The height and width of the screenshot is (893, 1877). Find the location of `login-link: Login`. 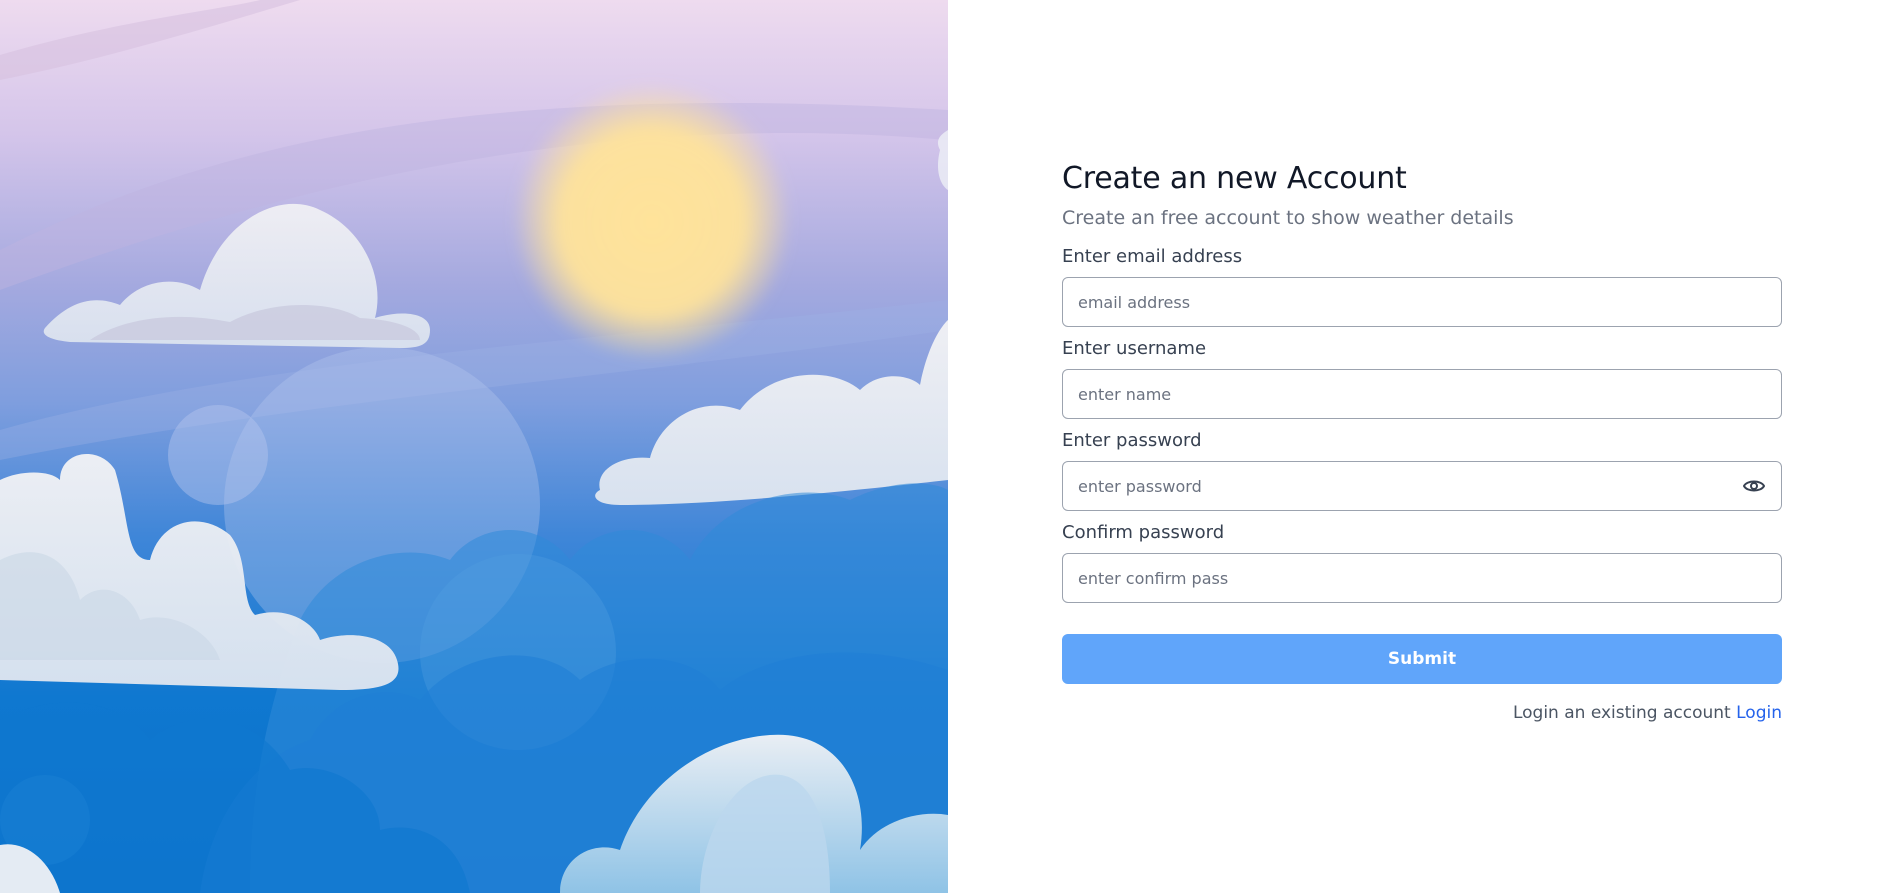

login-link: Login is located at coordinates (1759, 713).